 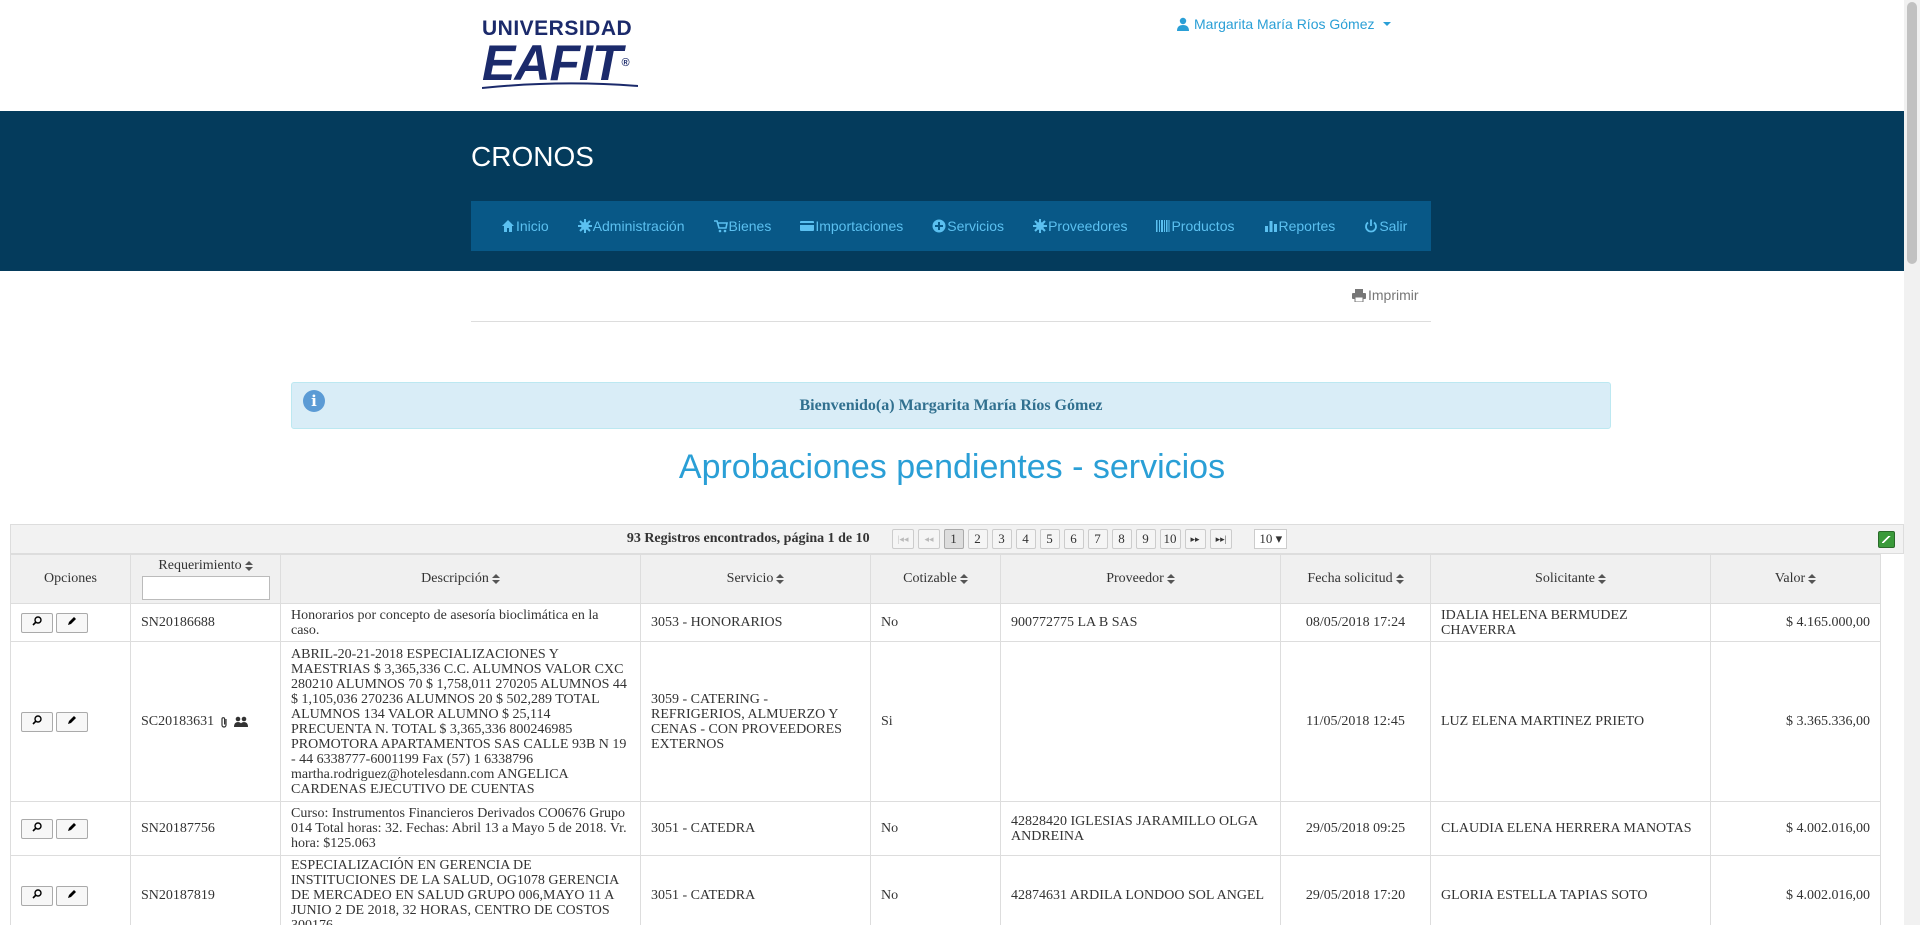 What do you see at coordinates (1001, 539) in the screenshot?
I see `page-link: 3` at bounding box center [1001, 539].